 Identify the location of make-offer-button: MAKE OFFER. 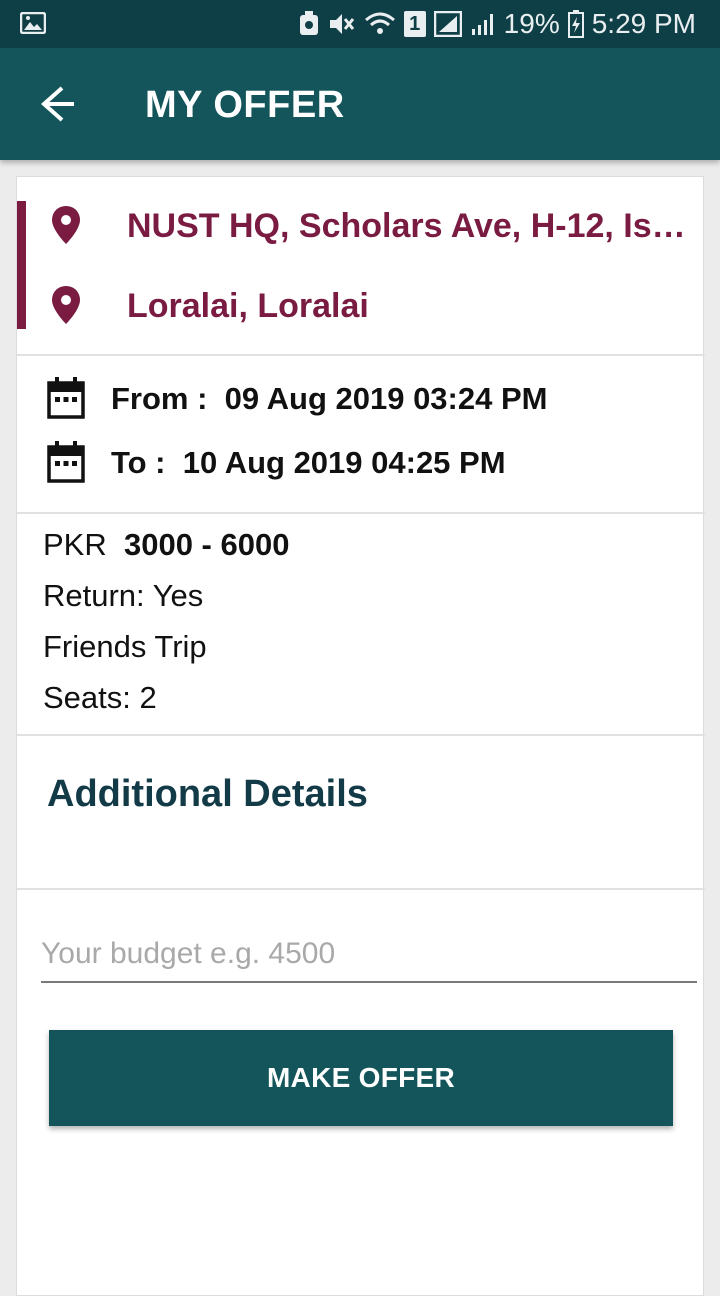
(361, 1078).